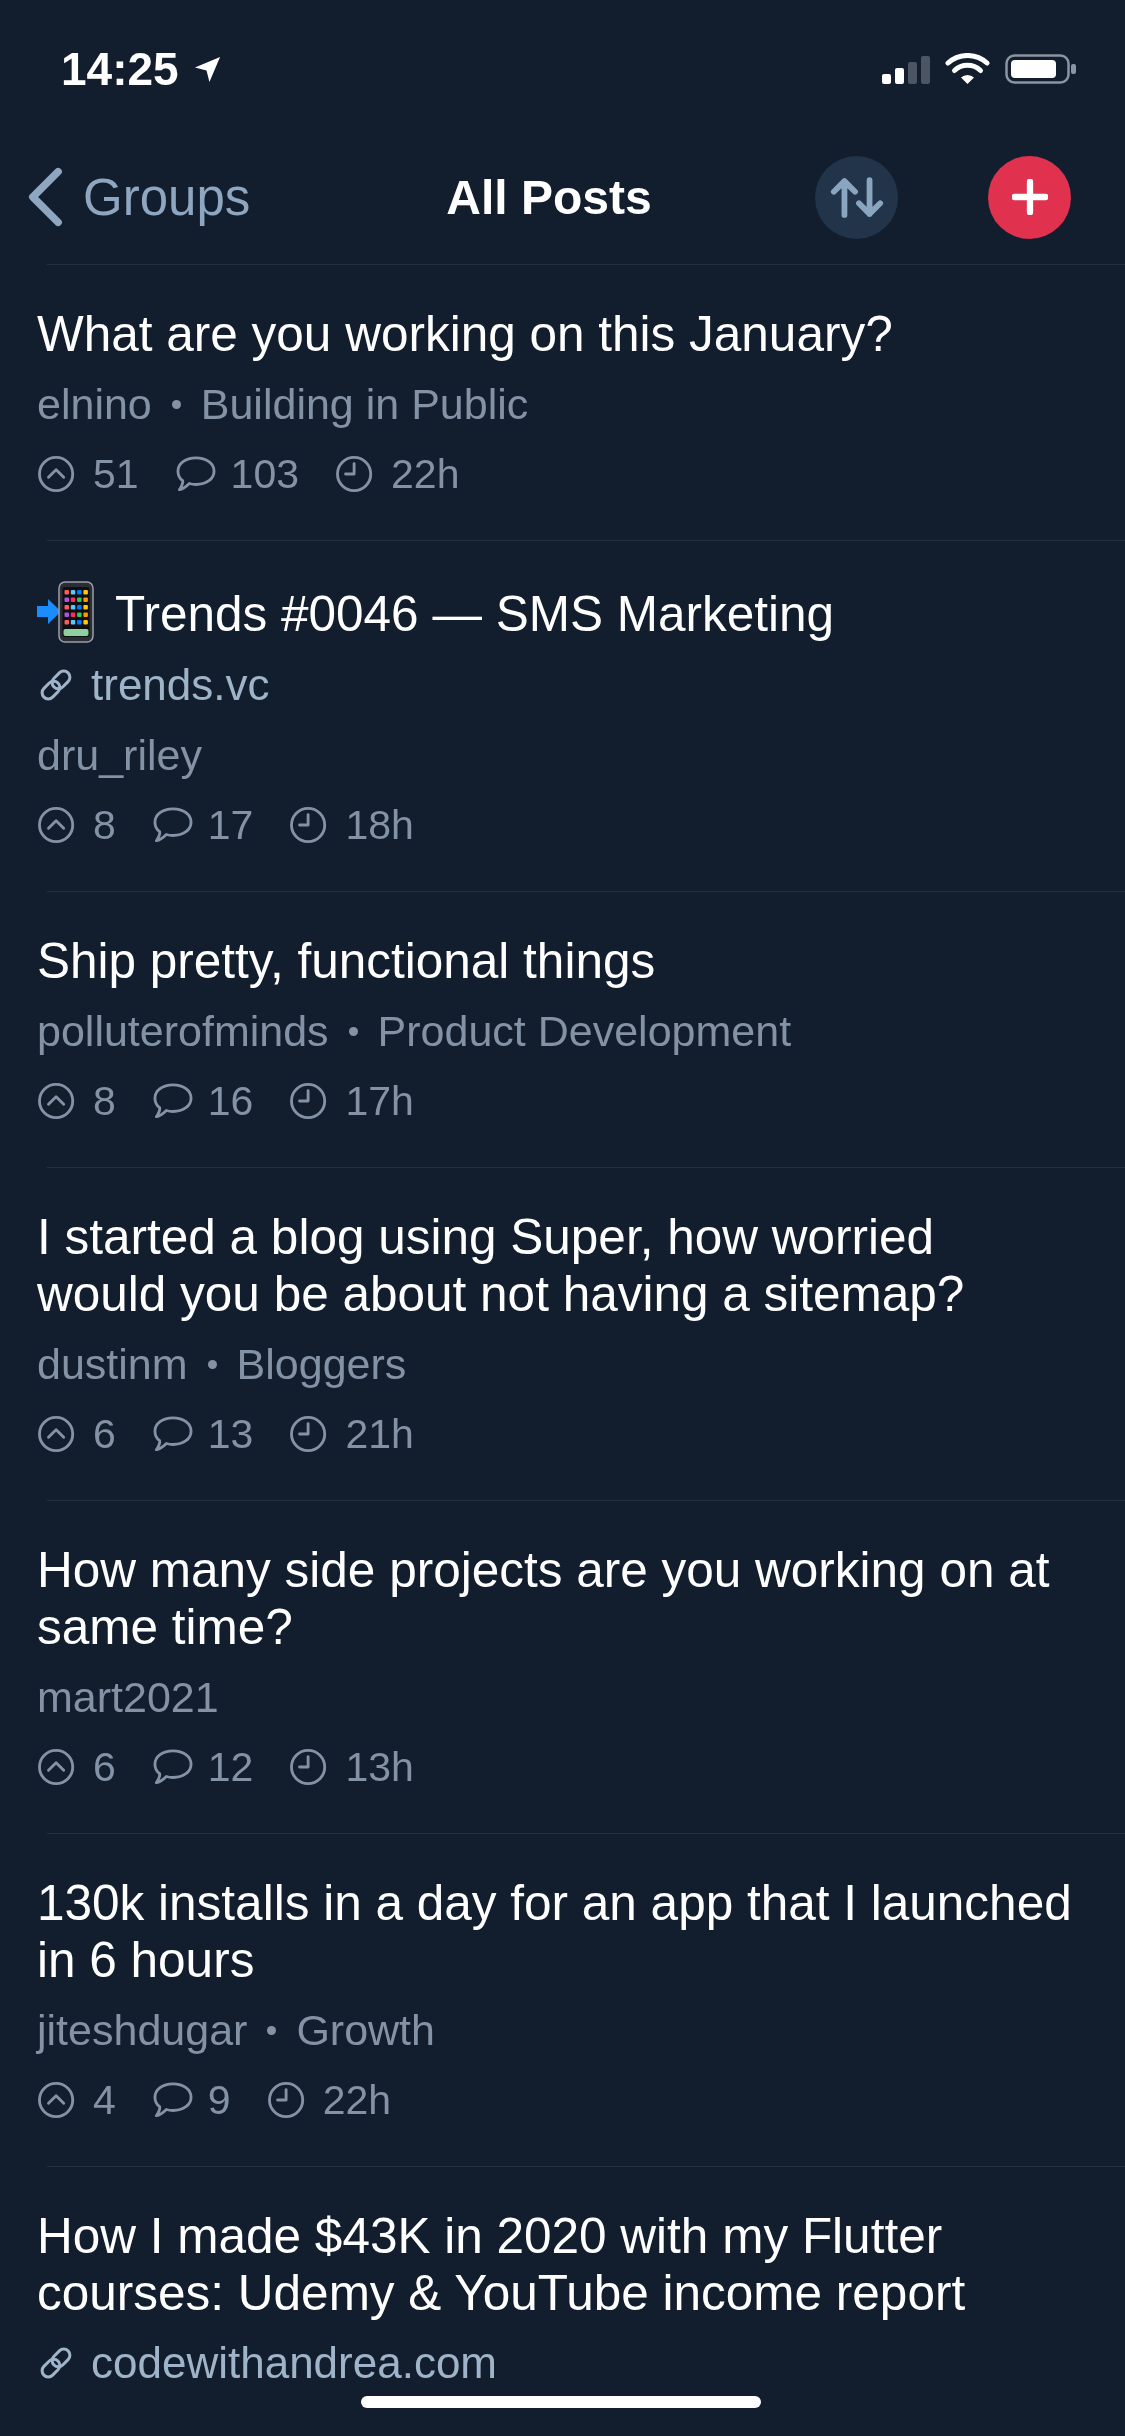 Image resolution: width=1125 pixels, height=2436 pixels. Describe the element at coordinates (379, 1434) in the screenshot. I see `post-age: 21h` at that location.